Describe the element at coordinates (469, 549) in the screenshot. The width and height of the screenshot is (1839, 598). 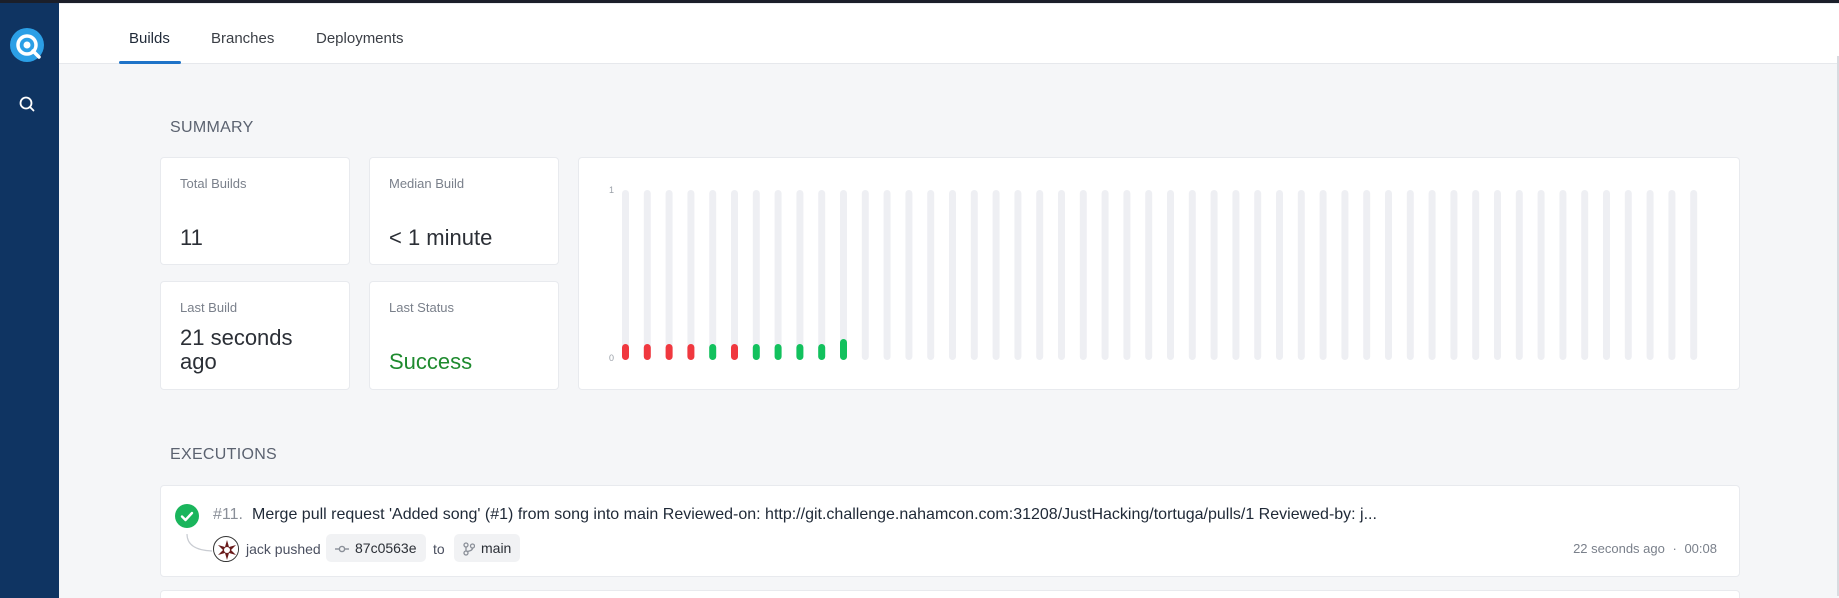
I see `branch-icon` at that location.